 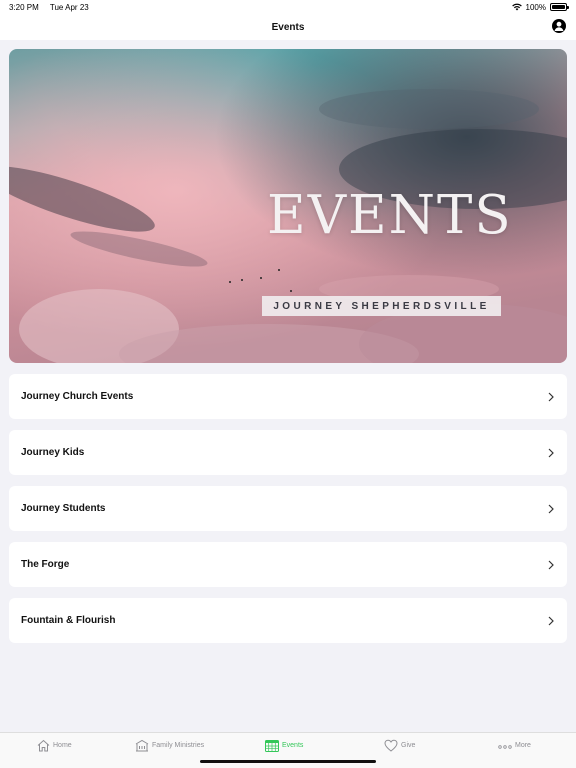 What do you see at coordinates (69, 7) in the screenshot?
I see `status-date: Tue Apr 23` at bounding box center [69, 7].